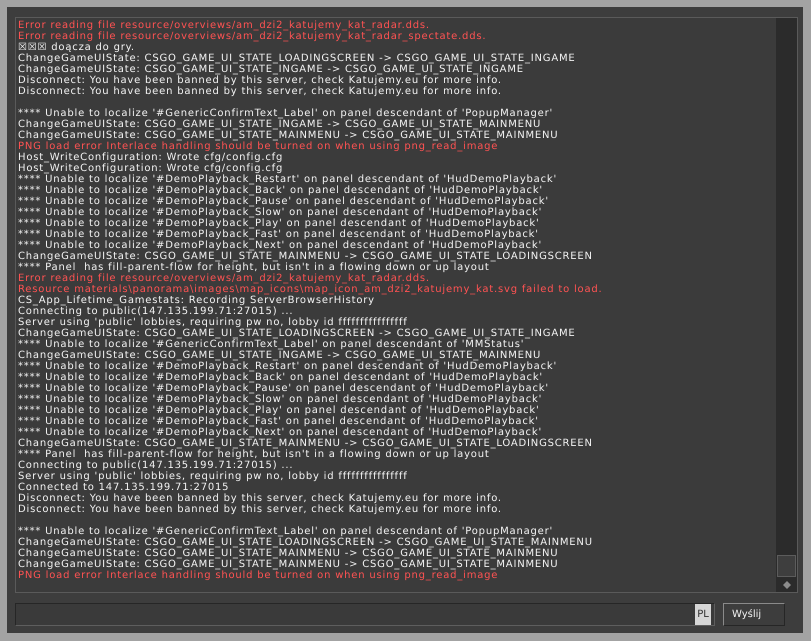  Describe the element at coordinates (786, 584) in the screenshot. I see `diamond-icon` at that location.